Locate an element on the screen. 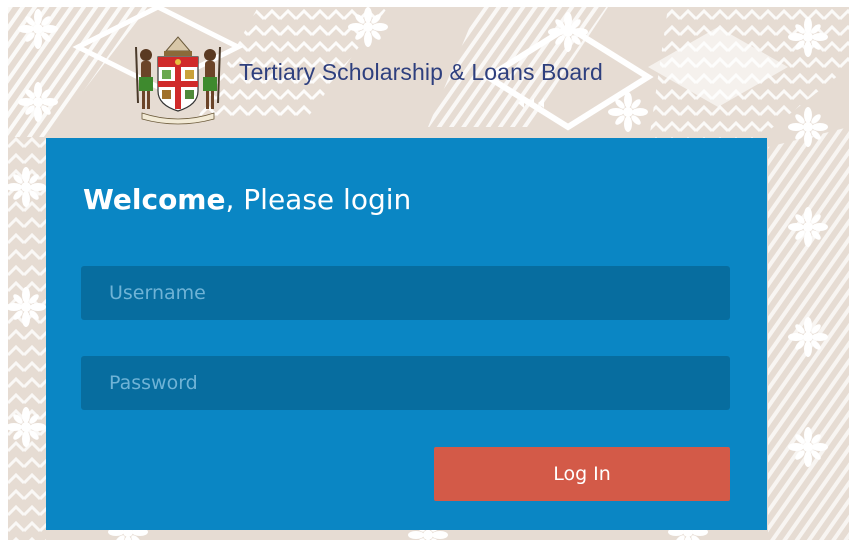 This screenshot has width=857, height=547. login-heading: Welcome, Please login is located at coordinates (247, 200).